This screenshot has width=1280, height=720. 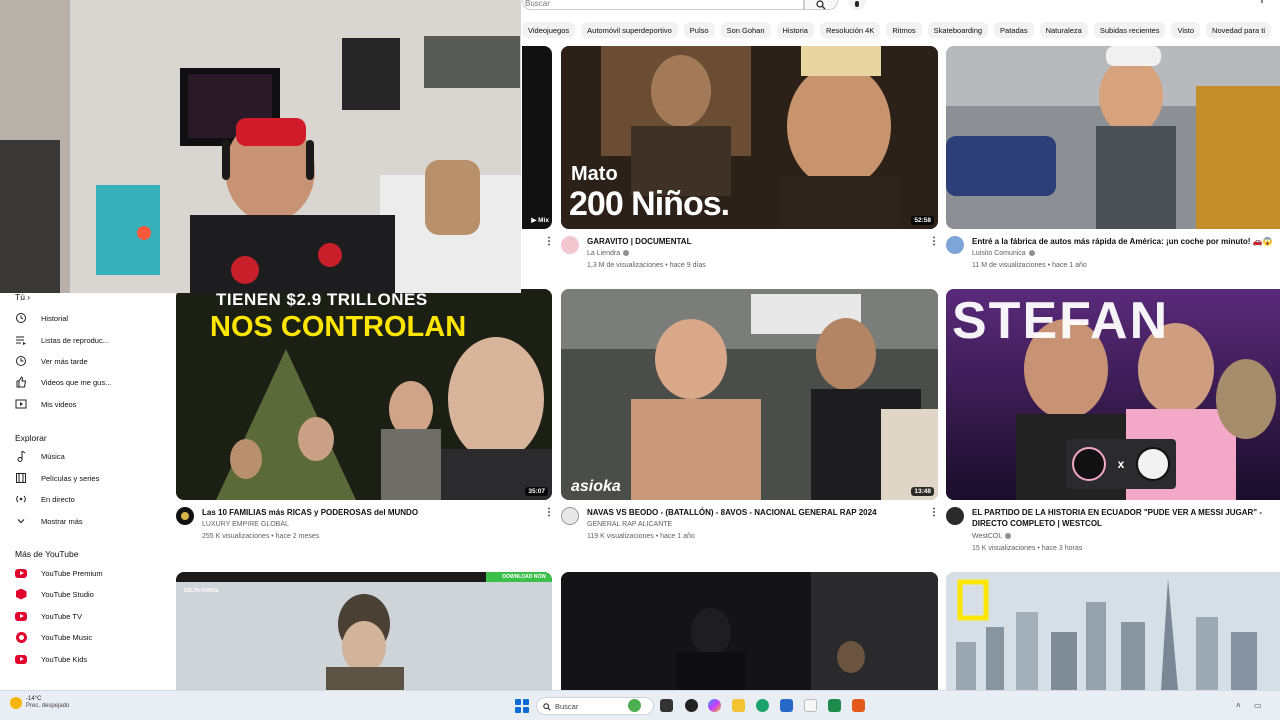 I want to click on sidebar-item-youtube-premium: YouTube Premium, so click(x=58, y=573).